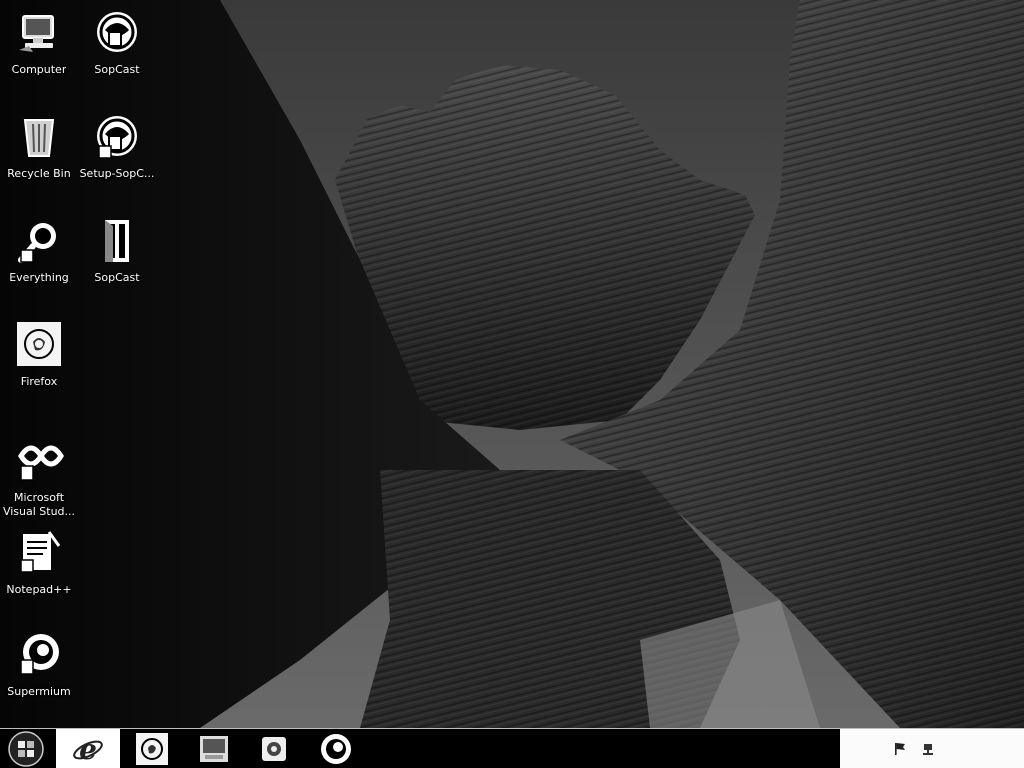 The width and height of the screenshot is (1024, 768). I want to click on internet-explorer-icon: e, so click(88, 749).